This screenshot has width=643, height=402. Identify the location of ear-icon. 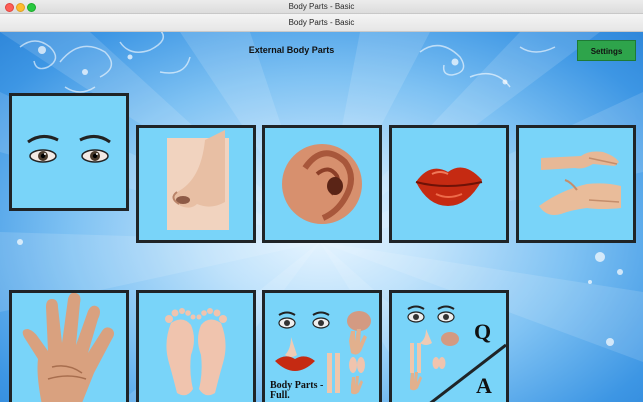
(322, 184).